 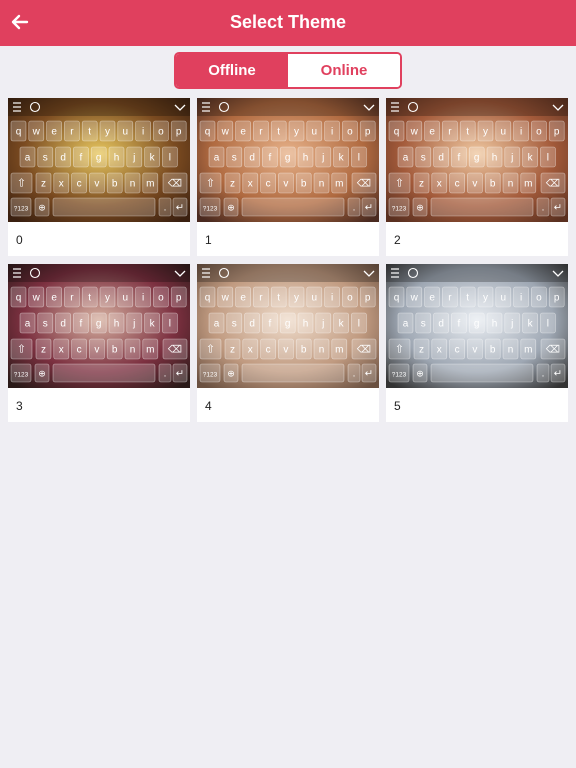 What do you see at coordinates (288, 177) in the screenshot?
I see `theme-card: q w e r t y u i o p a s d f g h j k l ⇧ z x c v b n m ⌫ ?123 ⊕. ↵ 1` at bounding box center [288, 177].